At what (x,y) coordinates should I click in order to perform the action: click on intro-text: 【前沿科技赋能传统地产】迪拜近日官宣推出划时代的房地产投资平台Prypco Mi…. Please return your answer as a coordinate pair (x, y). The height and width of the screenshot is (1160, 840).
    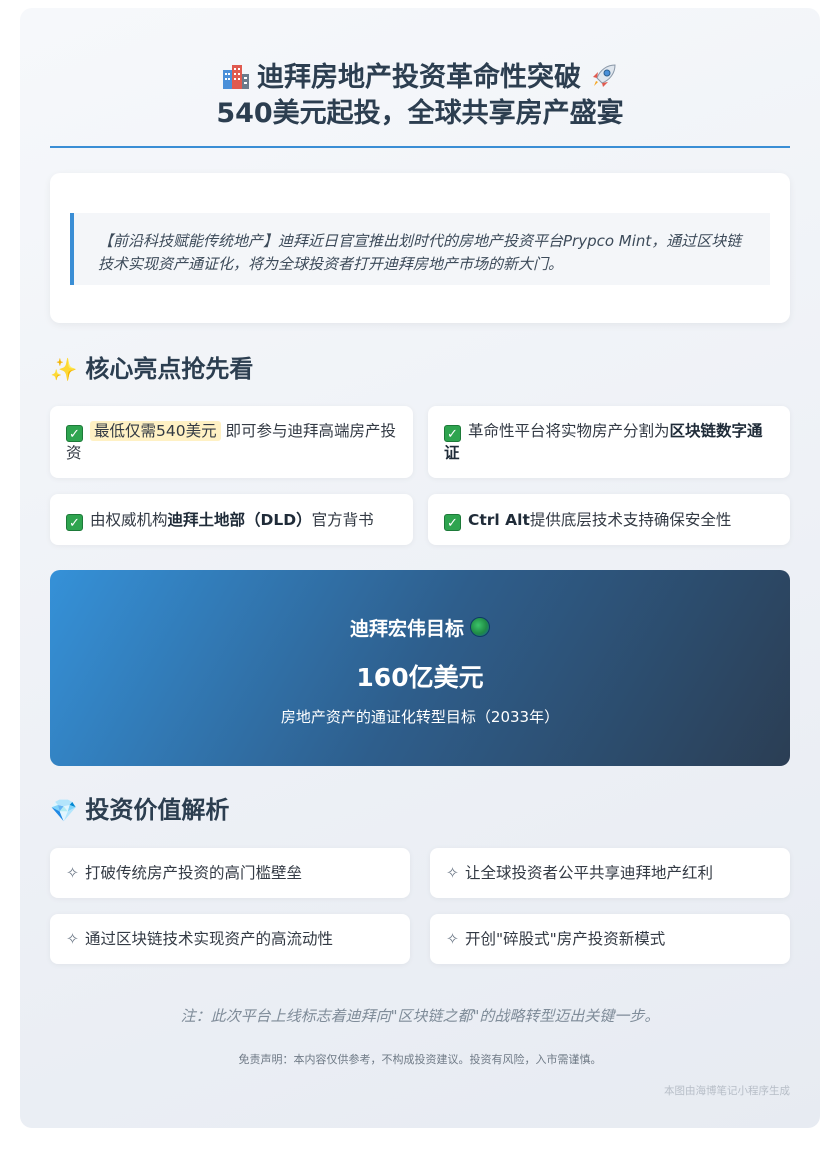
    Looking at the image, I should click on (420, 249).